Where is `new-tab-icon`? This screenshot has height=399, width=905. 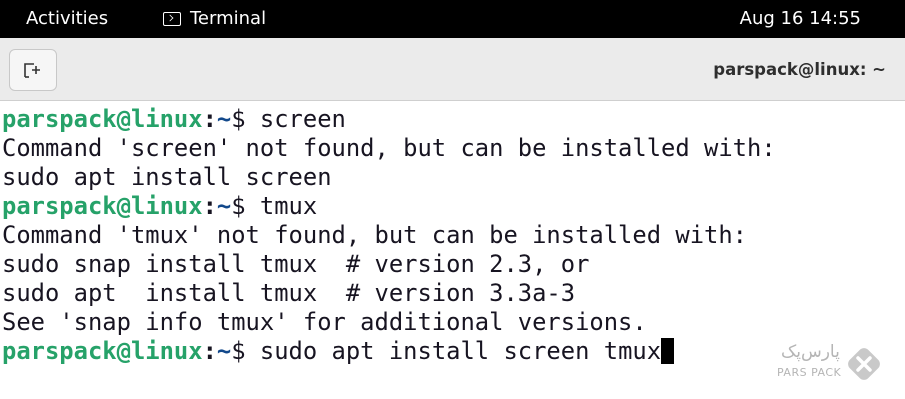 new-tab-icon is located at coordinates (32, 70).